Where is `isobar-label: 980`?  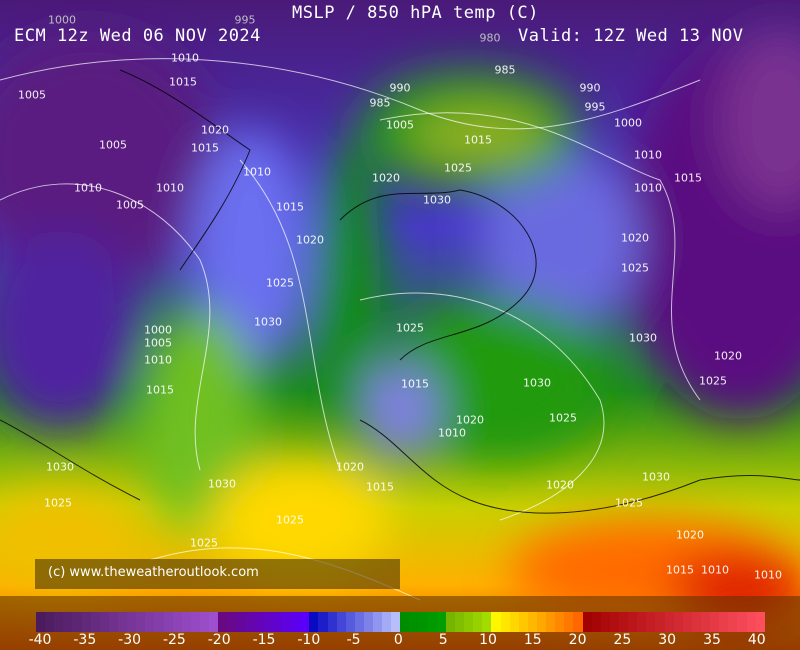
isobar-label: 980 is located at coordinates (490, 38).